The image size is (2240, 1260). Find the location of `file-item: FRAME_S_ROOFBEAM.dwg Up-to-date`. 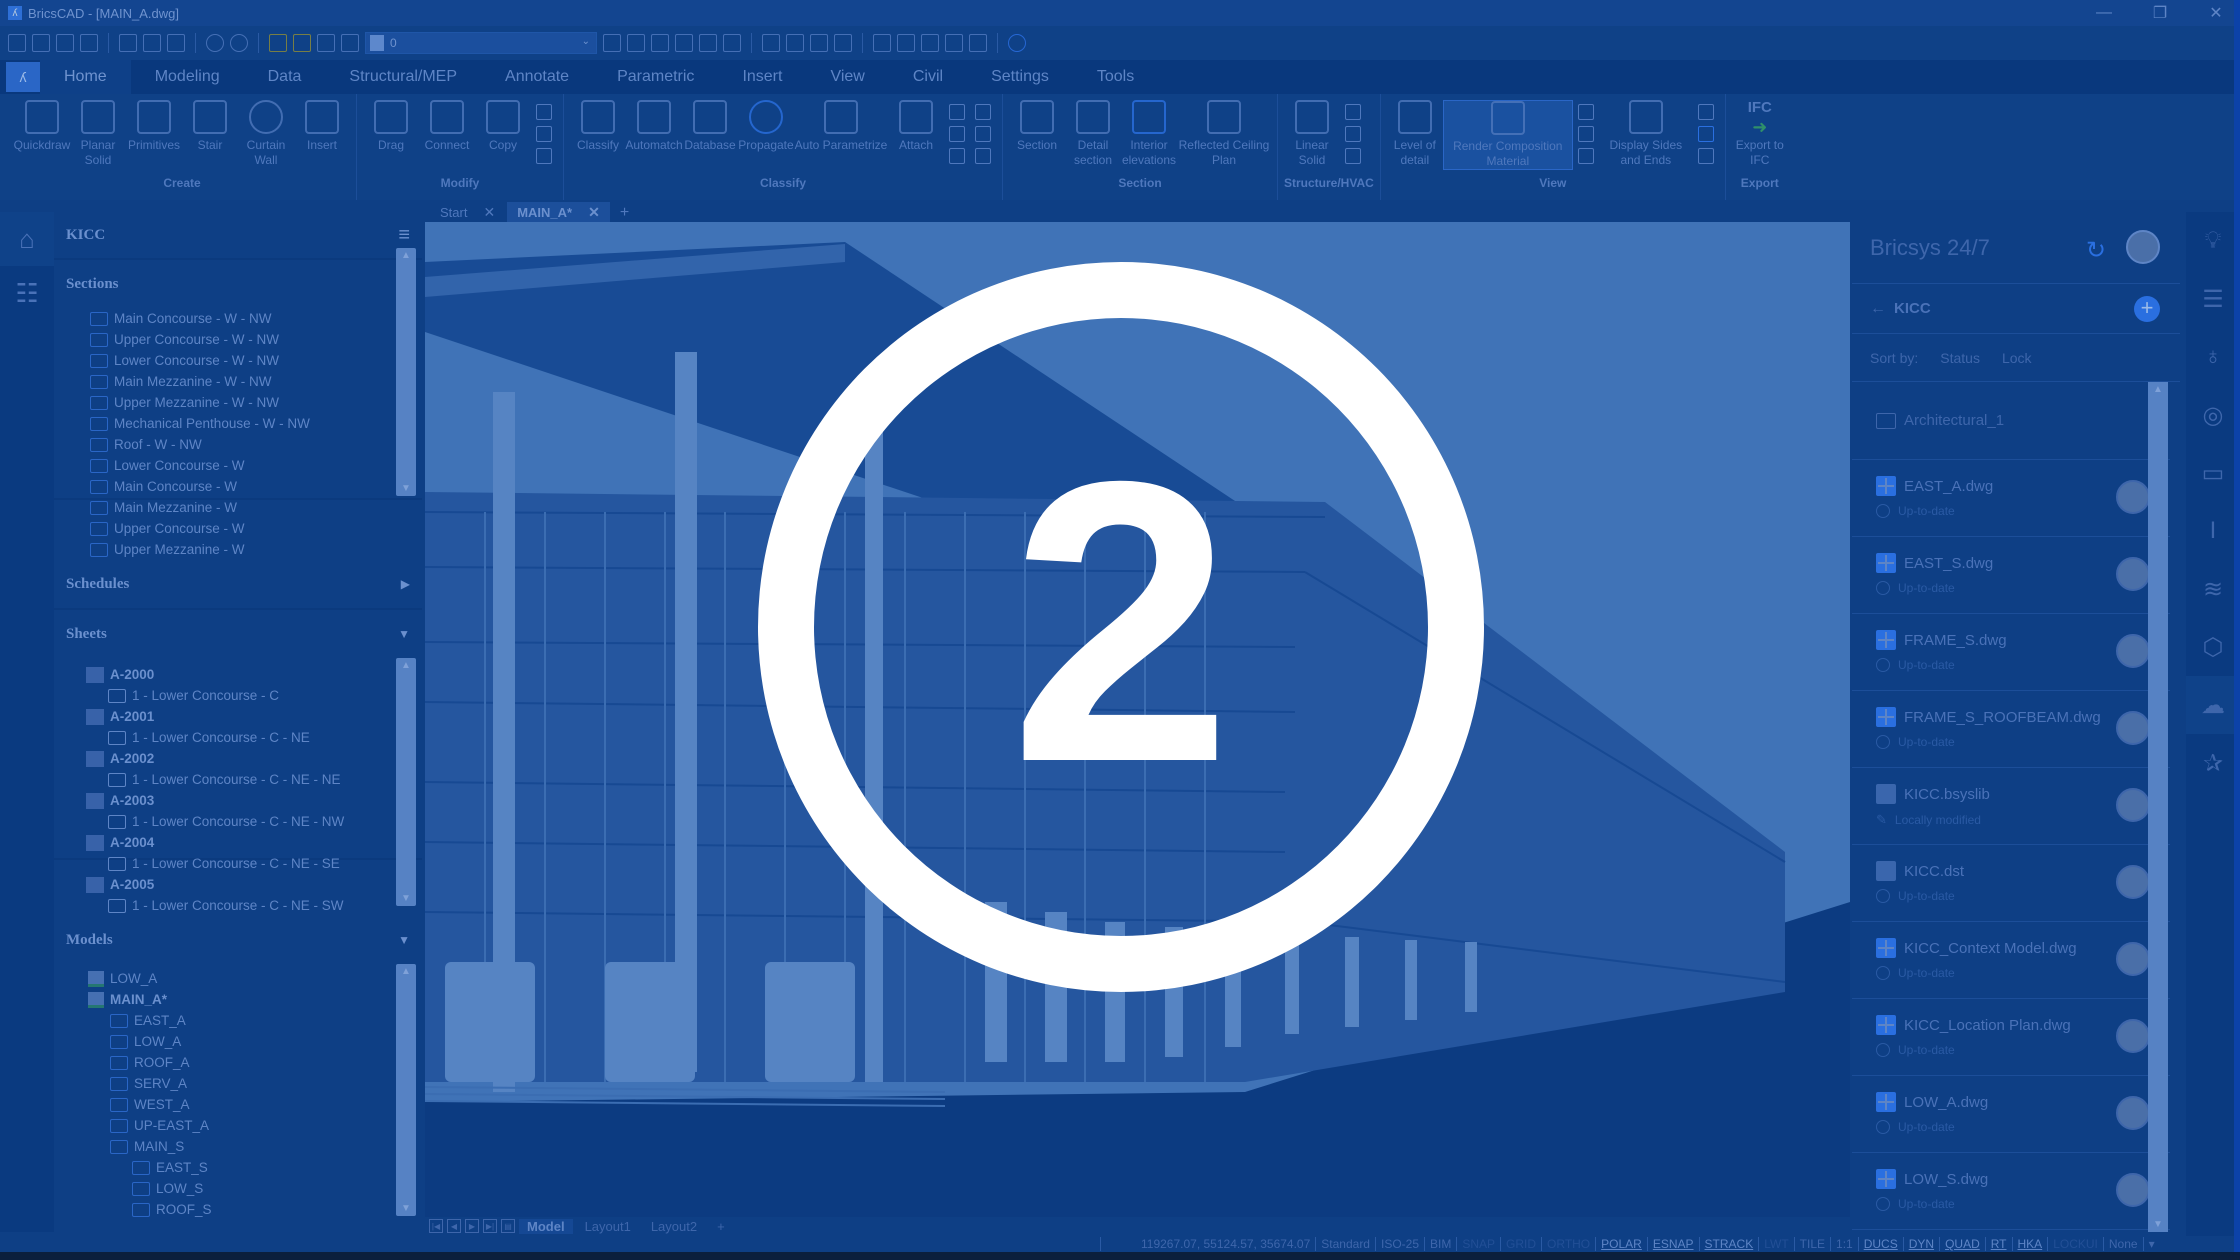

file-item: FRAME_S_ROOFBEAM.dwg Up-to-date is located at coordinates (2011, 729).